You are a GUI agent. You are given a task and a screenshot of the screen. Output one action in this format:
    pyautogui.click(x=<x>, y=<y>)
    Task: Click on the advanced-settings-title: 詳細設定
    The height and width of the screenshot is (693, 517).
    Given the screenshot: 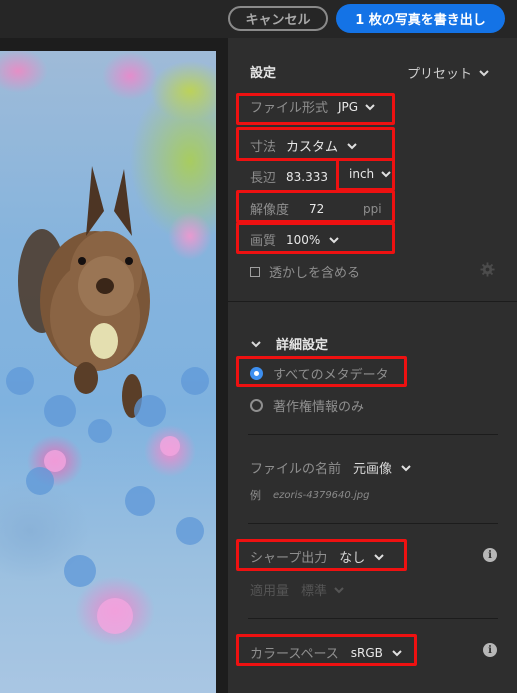 What is the action you would take?
    pyautogui.click(x=302, y=345)
    